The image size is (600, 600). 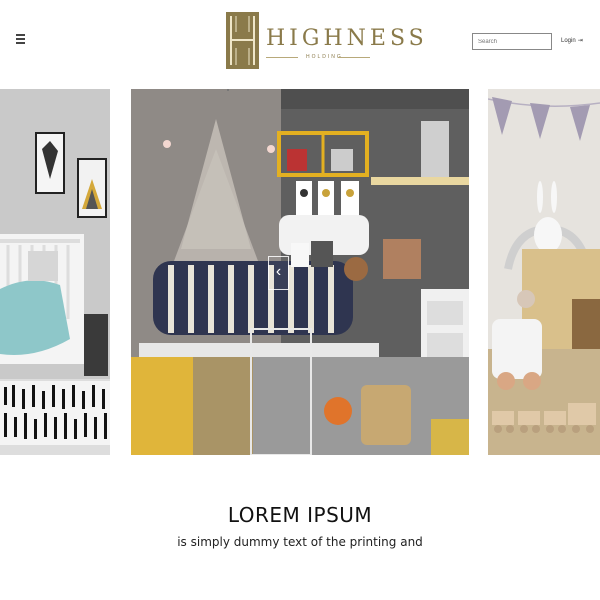 I want to click on logo-wordmark: HIGHNESS, so click(x=347, y=38).